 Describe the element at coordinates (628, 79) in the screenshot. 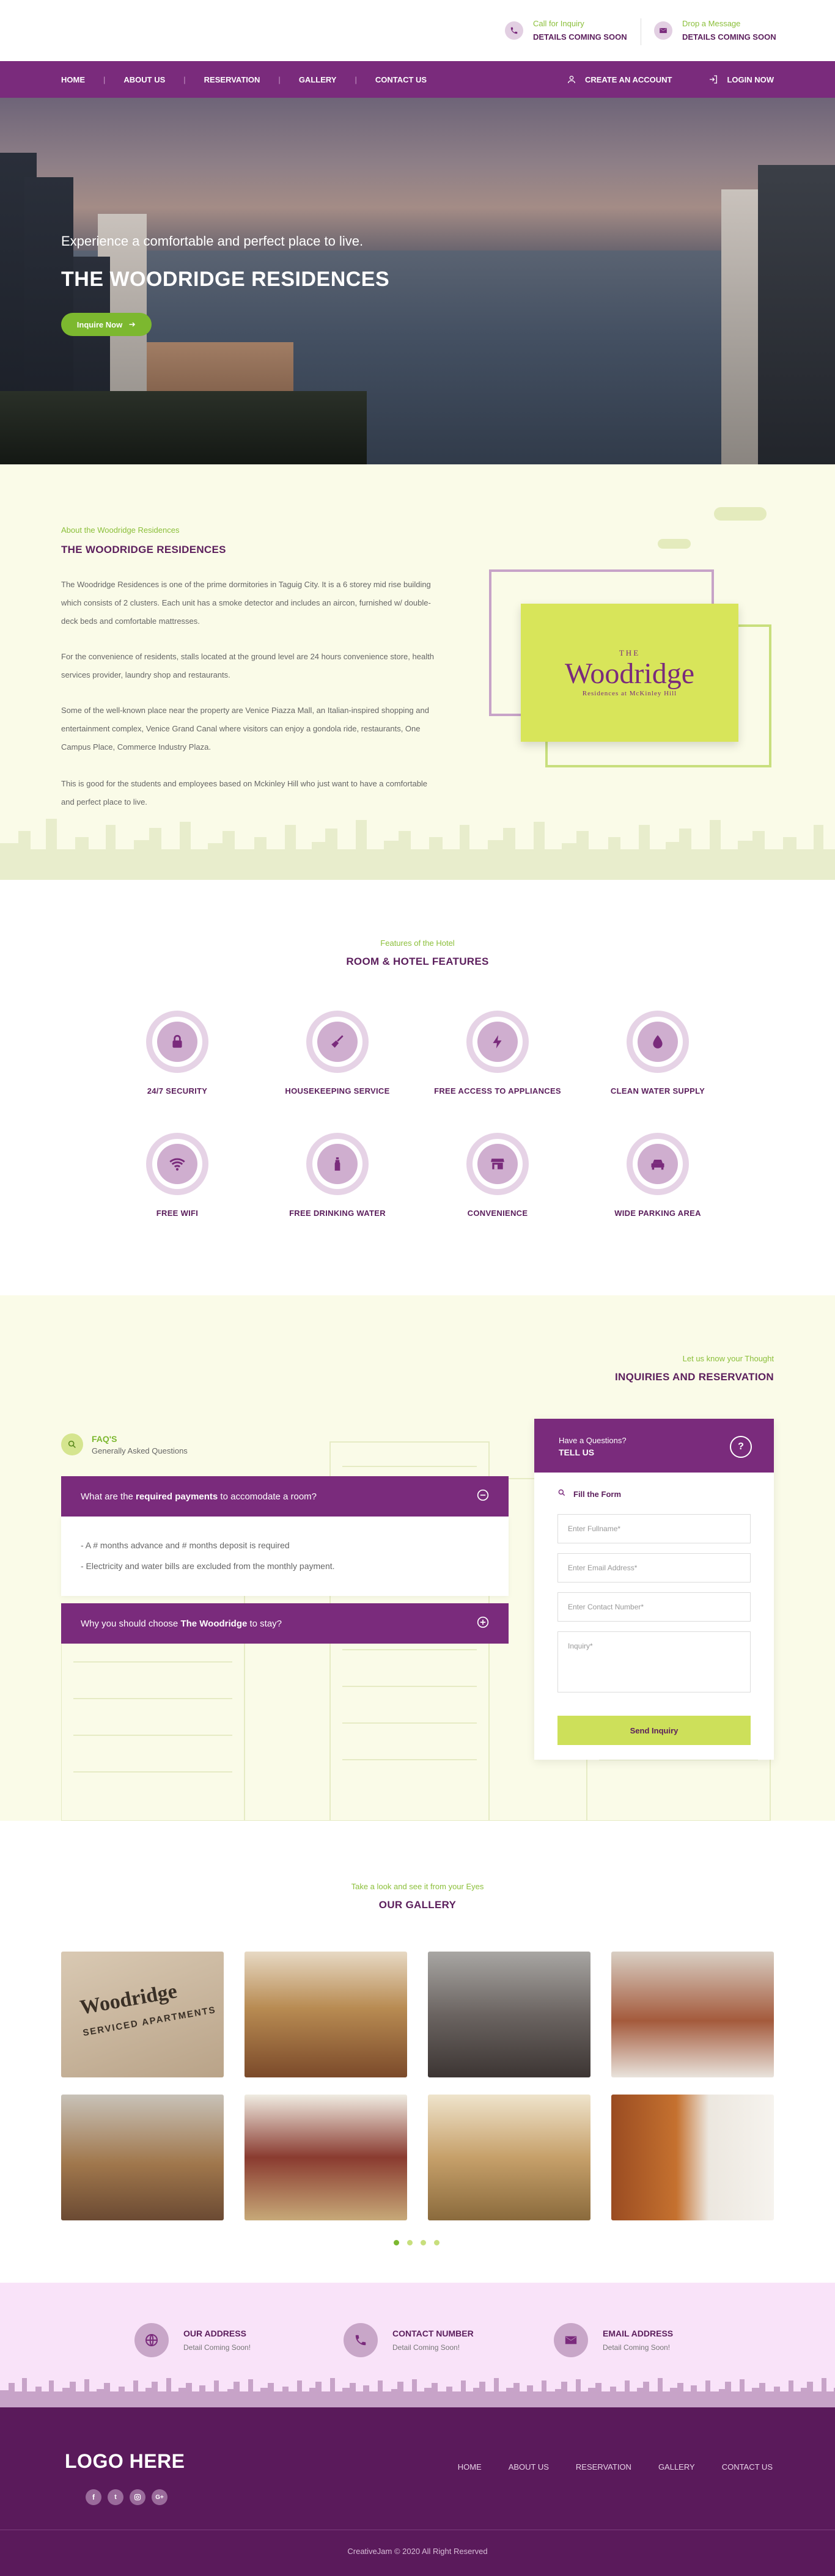

I see `create-account-label: CREATE AN ACCOUNT` at that location.